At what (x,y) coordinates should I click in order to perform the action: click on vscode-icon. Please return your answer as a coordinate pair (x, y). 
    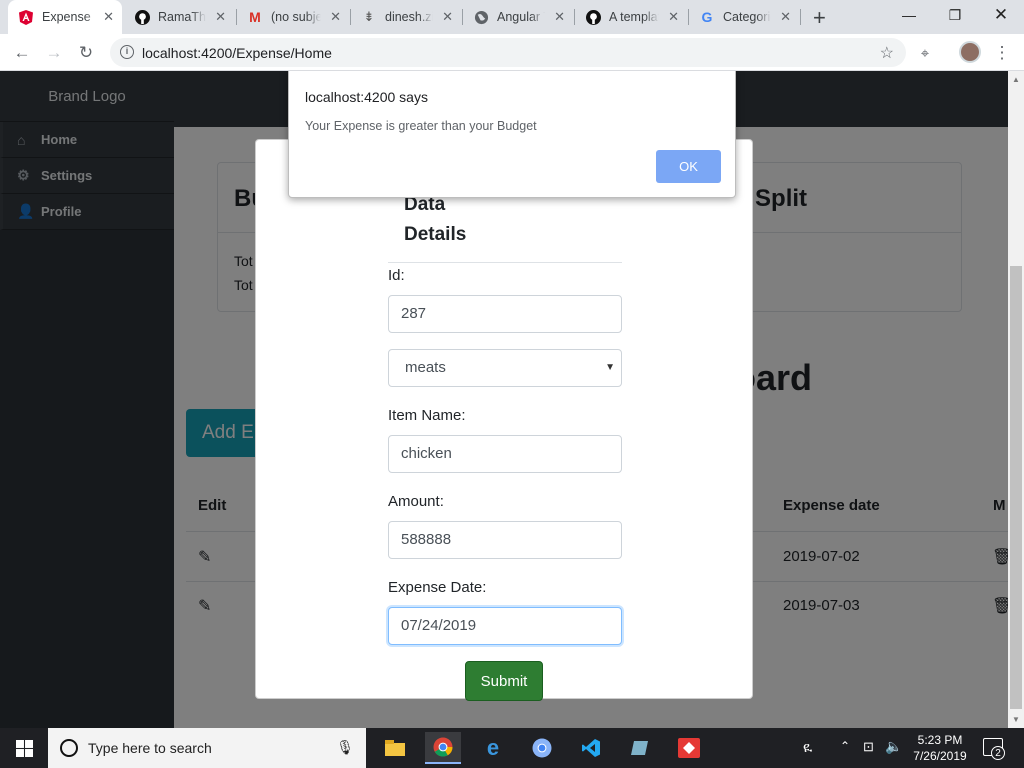
    Looking at the image, I should click on (591, 748).